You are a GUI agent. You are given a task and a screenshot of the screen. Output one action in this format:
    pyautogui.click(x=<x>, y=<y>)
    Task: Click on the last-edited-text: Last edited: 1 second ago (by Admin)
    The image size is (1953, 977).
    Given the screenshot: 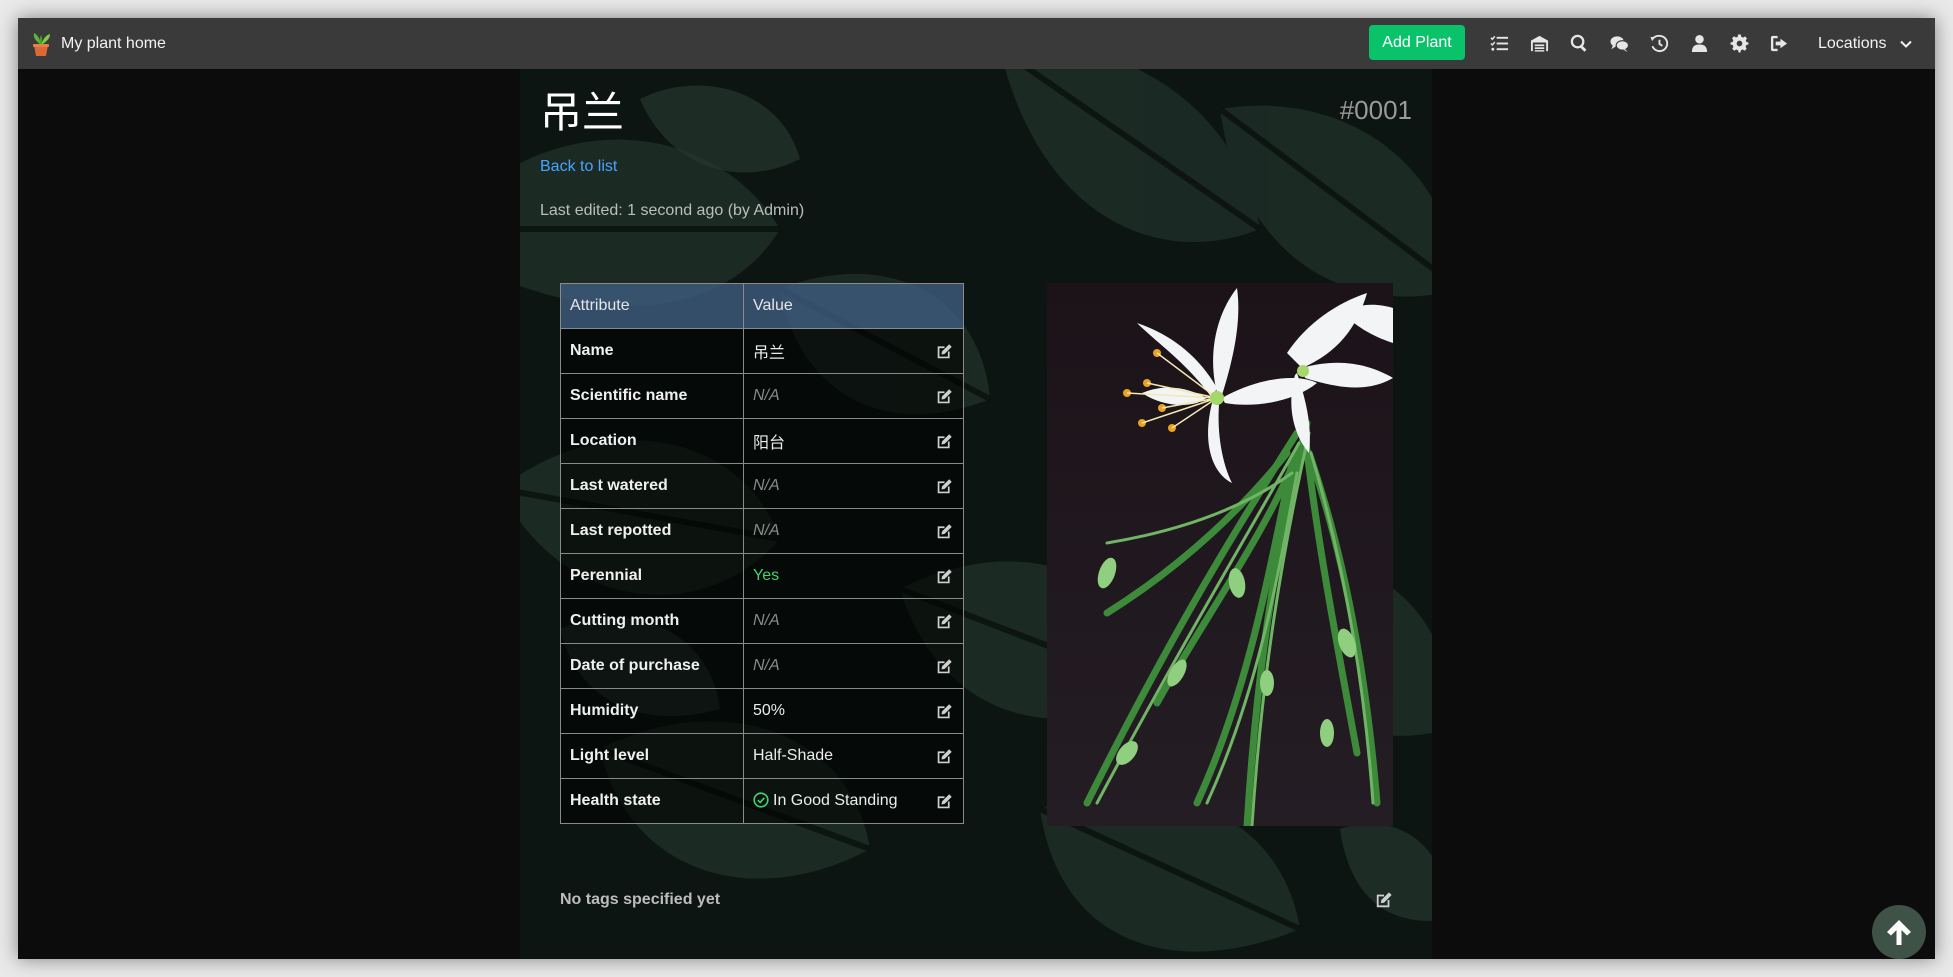 What is the action you would take?
    pyautogui.click(x=672, y=210)
    